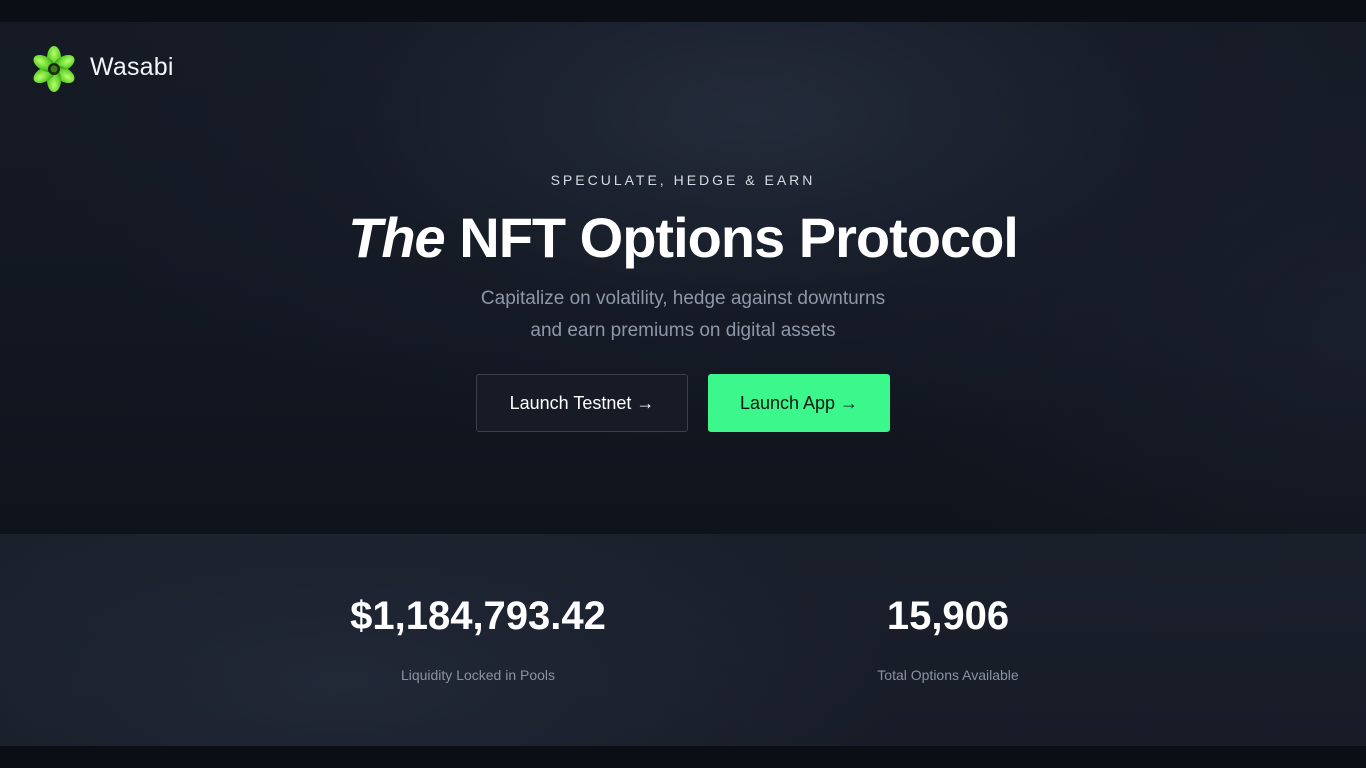 This screenshot has height=768, width=1366. What do you see at coordinates (582, 403) in the screenshot?
I see `launch-testnet-button: Launch Testnet →` at bounding box center [582, 403].